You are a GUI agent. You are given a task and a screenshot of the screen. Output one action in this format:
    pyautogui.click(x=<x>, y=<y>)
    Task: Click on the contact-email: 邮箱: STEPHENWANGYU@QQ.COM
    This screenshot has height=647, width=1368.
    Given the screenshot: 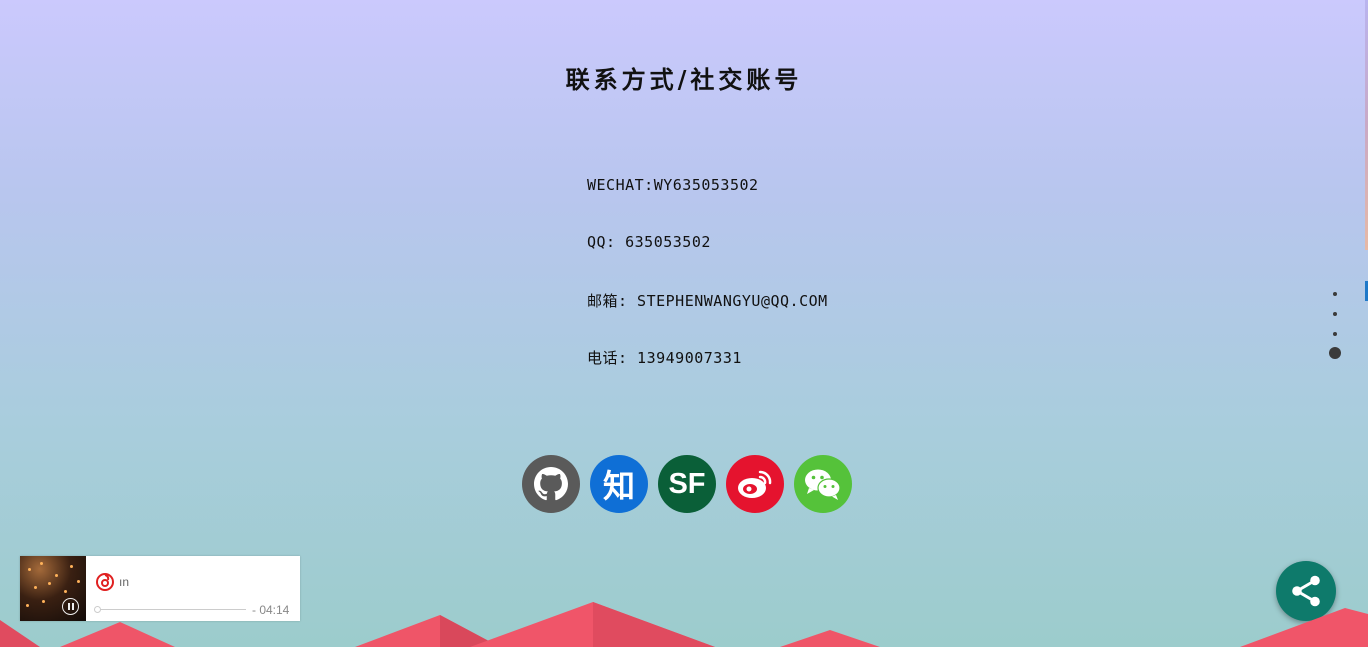 What is the action you would take?
    pyautogui.click(x=707, y=301)
    